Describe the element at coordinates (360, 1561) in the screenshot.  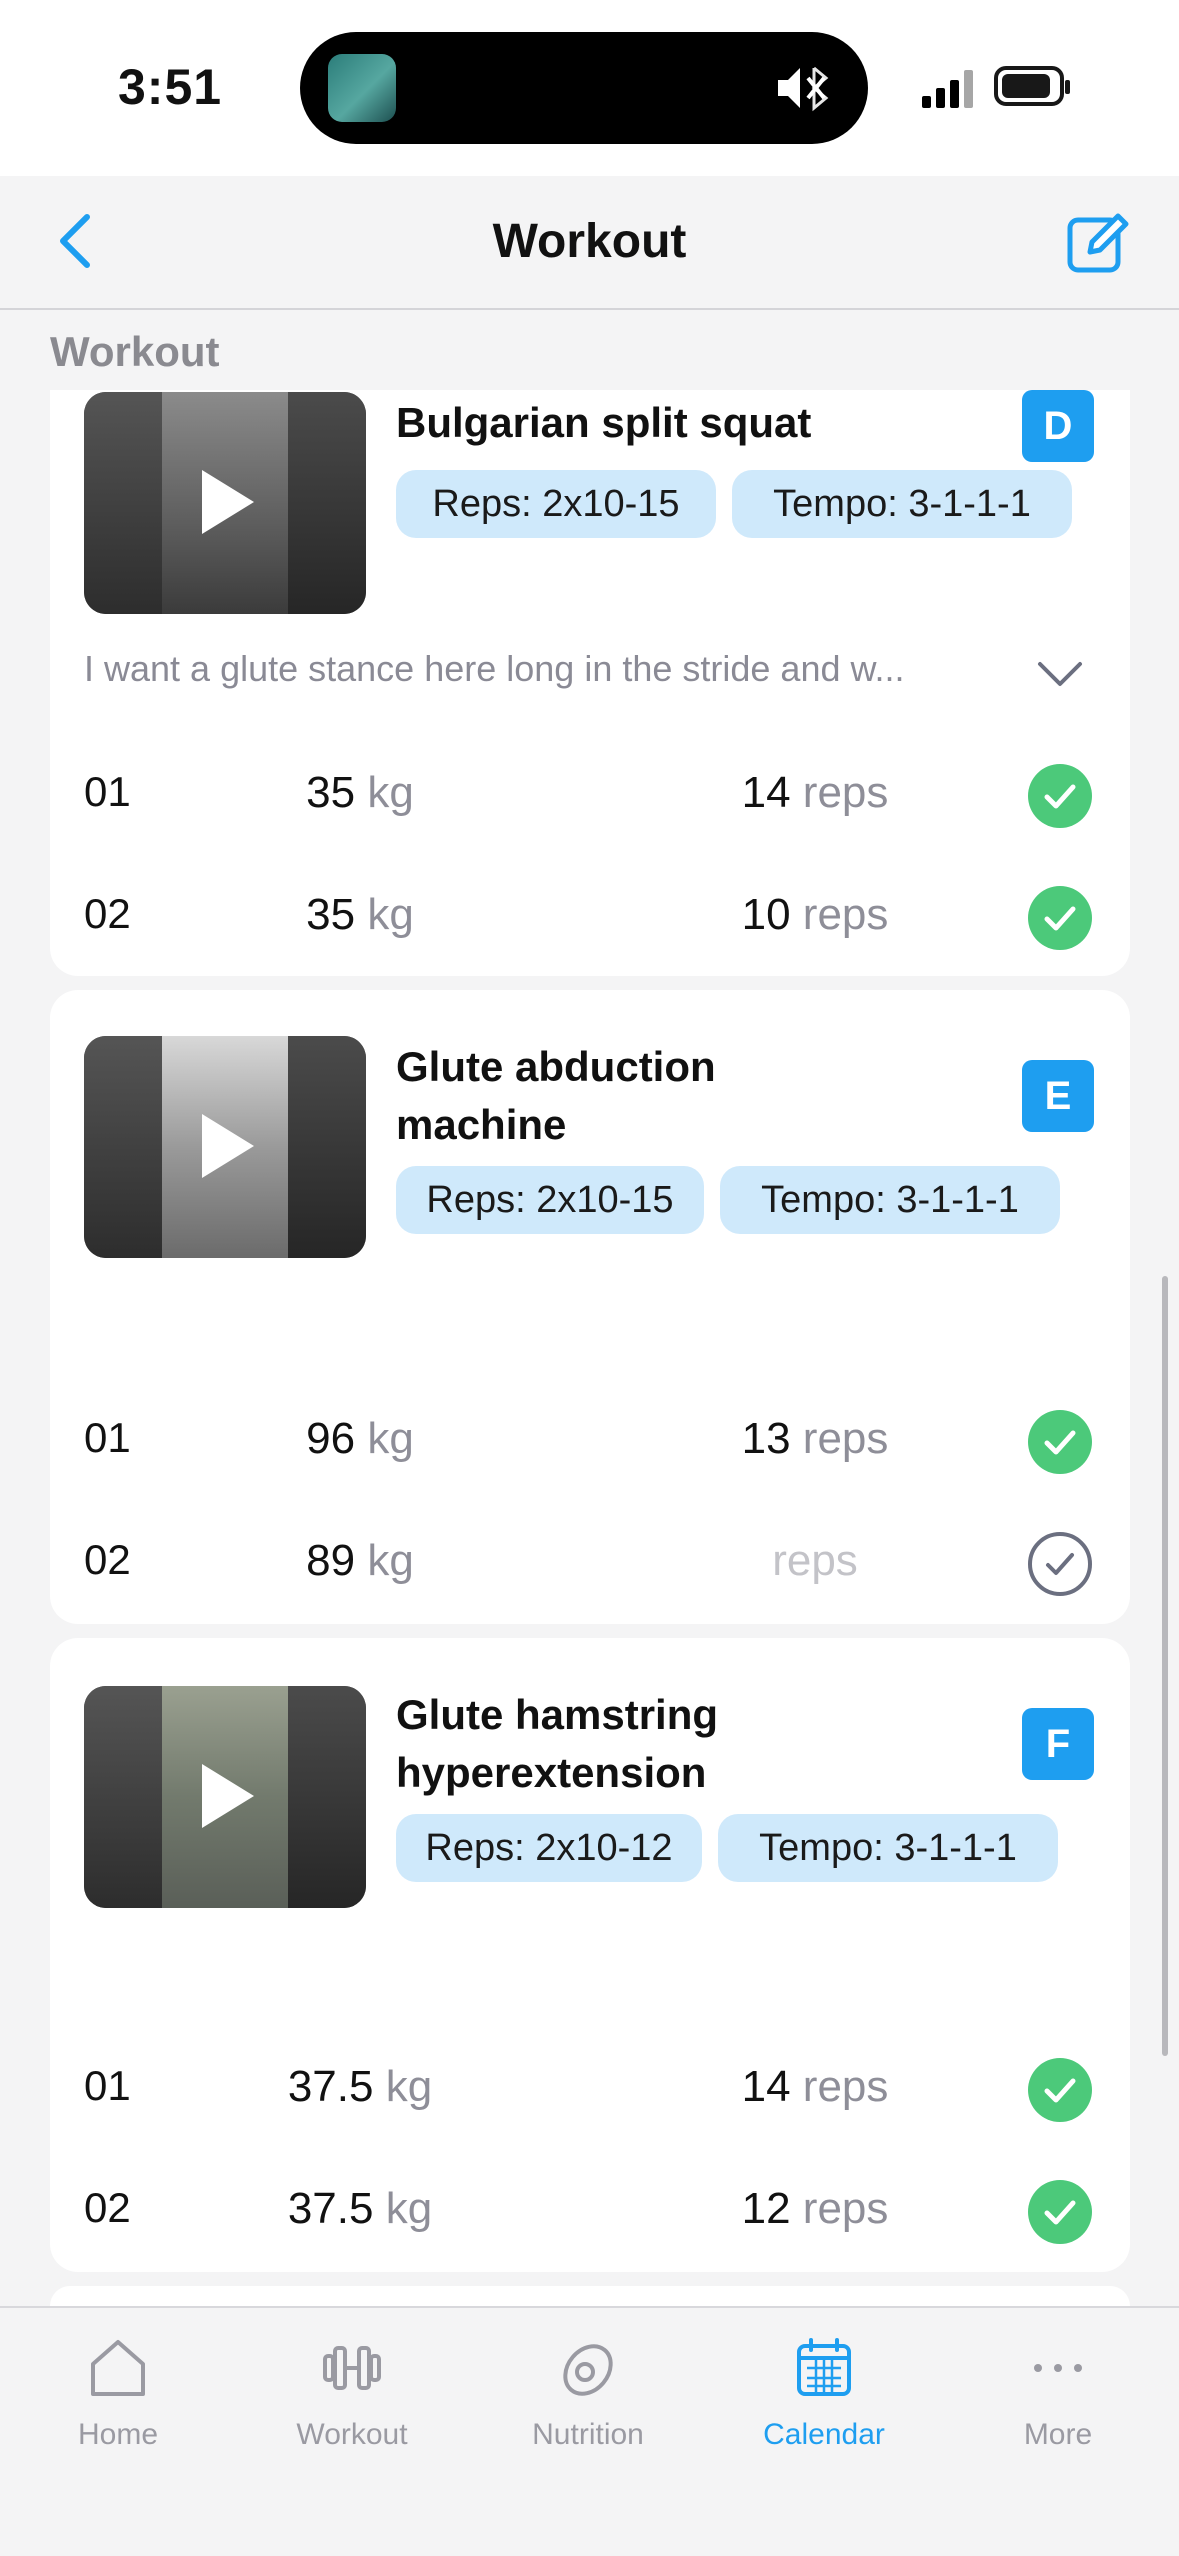
I see `set-weight: 89 kg` at that location.